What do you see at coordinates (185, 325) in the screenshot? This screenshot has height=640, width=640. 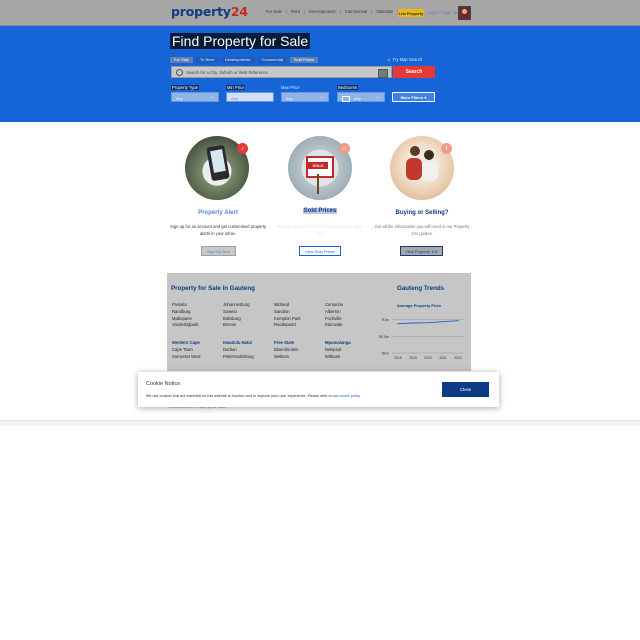 I see `city-link: Vanderbijlpark` at bounding box center [185, 325].